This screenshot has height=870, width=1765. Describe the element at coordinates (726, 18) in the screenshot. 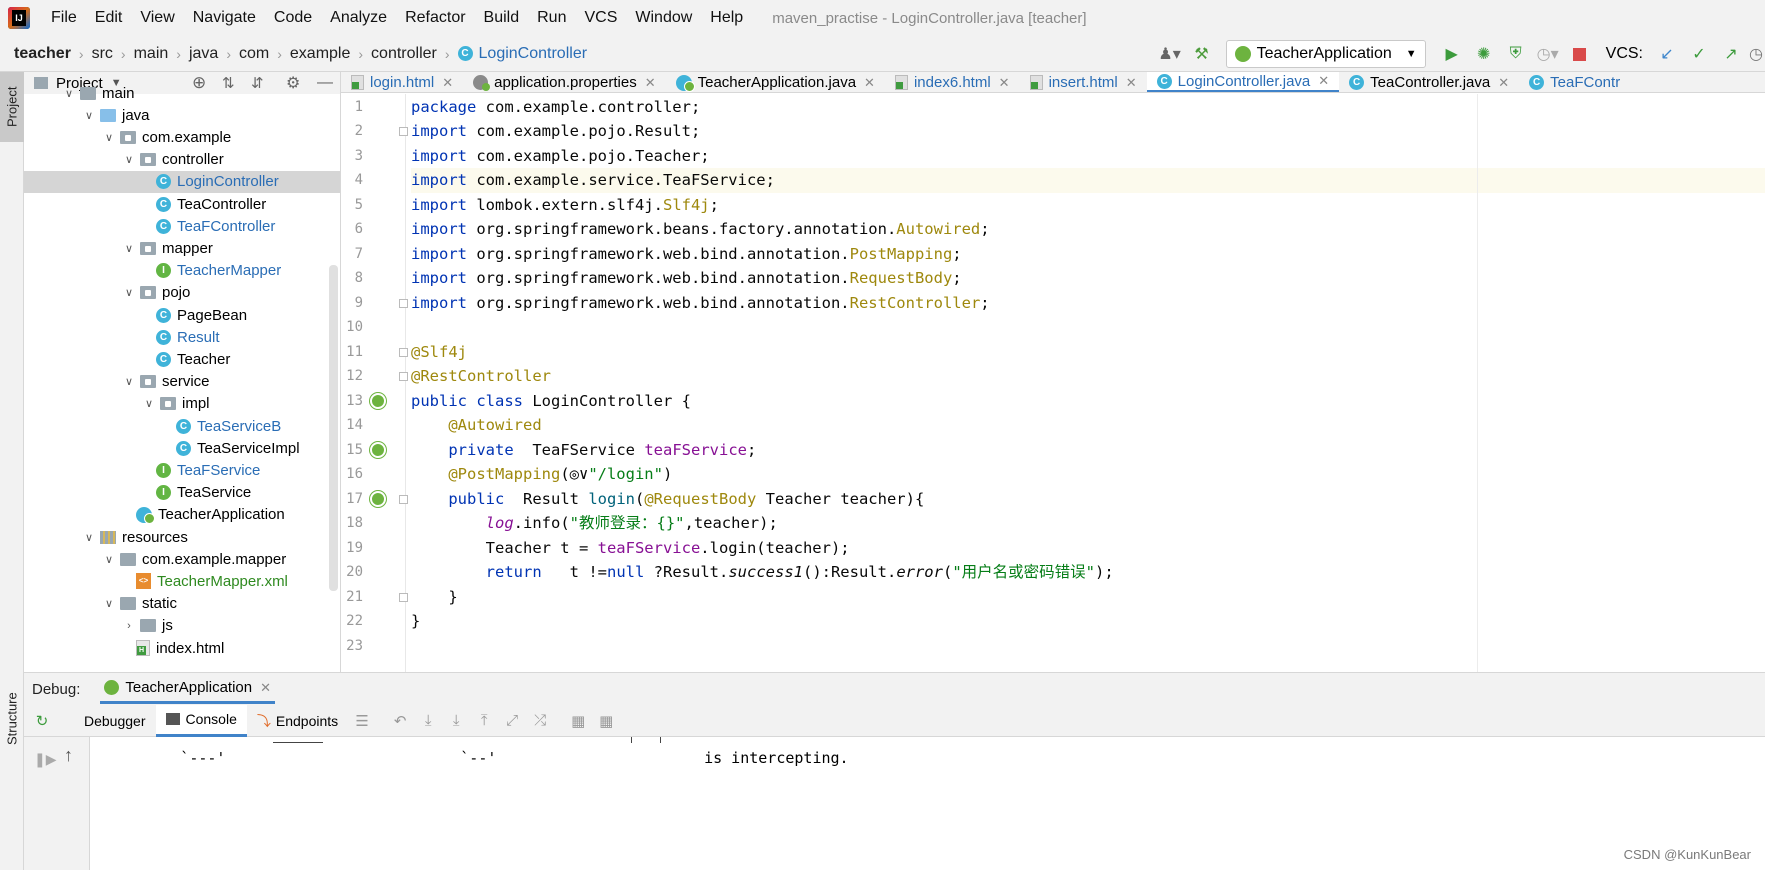

I see `menu-help: Help` at that location.